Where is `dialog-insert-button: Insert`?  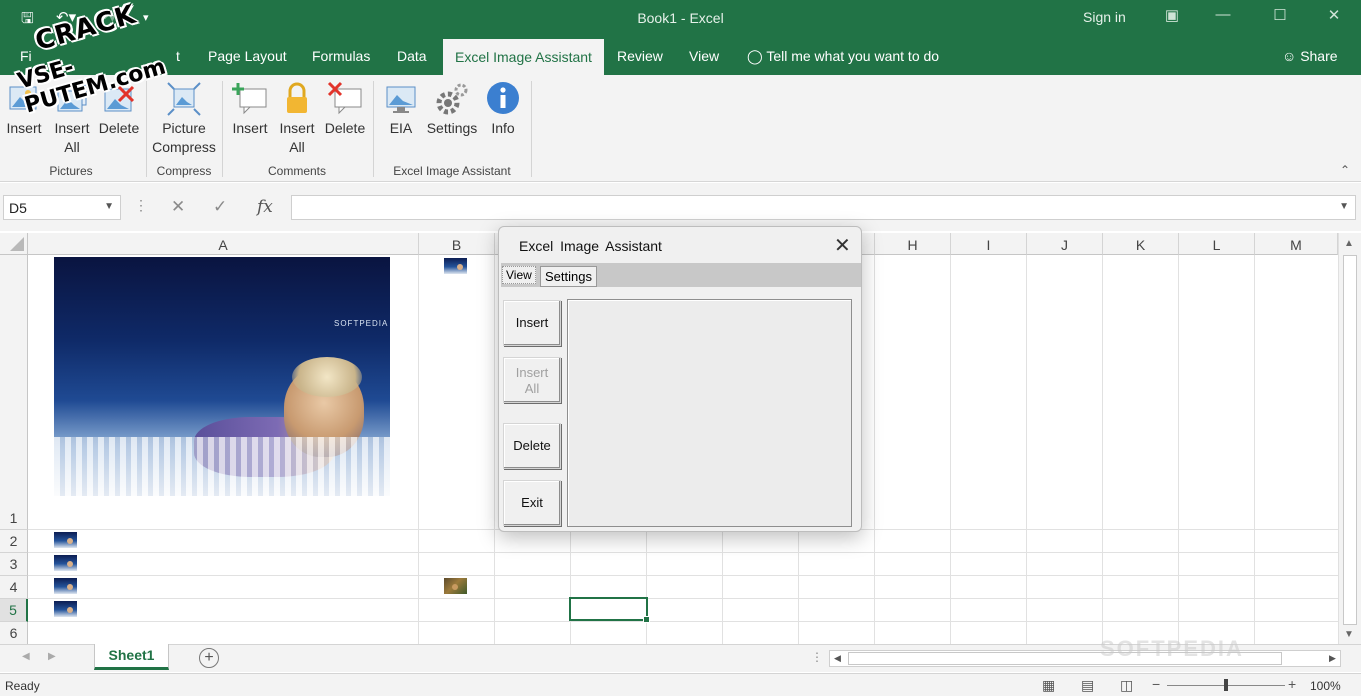 dialog-insert-button: Insert is located at coordinates (532, 323).